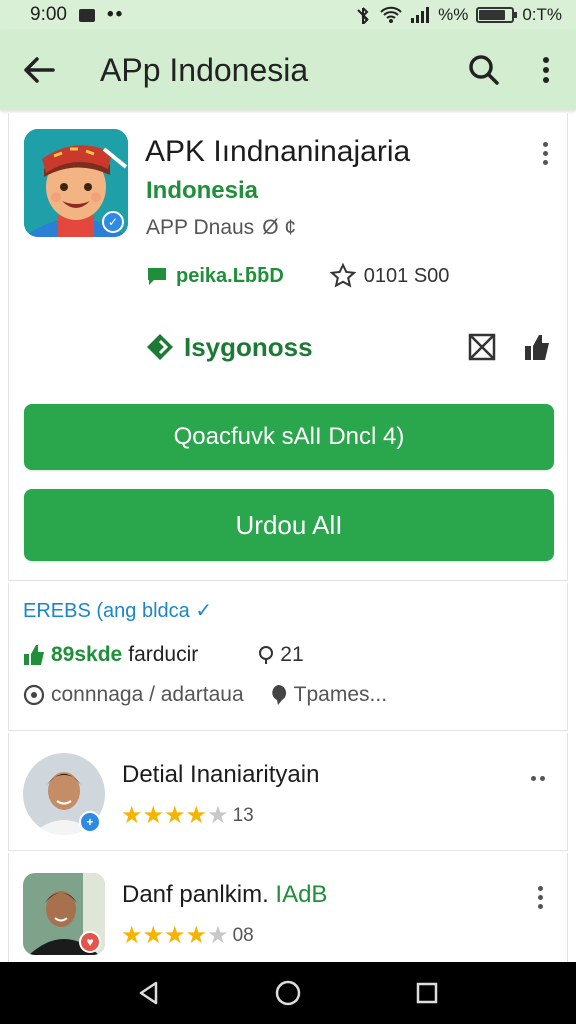  What do you see at coordinates (297, 276) in the screenshot?
I see `stat-row: peika.ĿƃƃD 0101 S00` at bounding box center [297, 276].